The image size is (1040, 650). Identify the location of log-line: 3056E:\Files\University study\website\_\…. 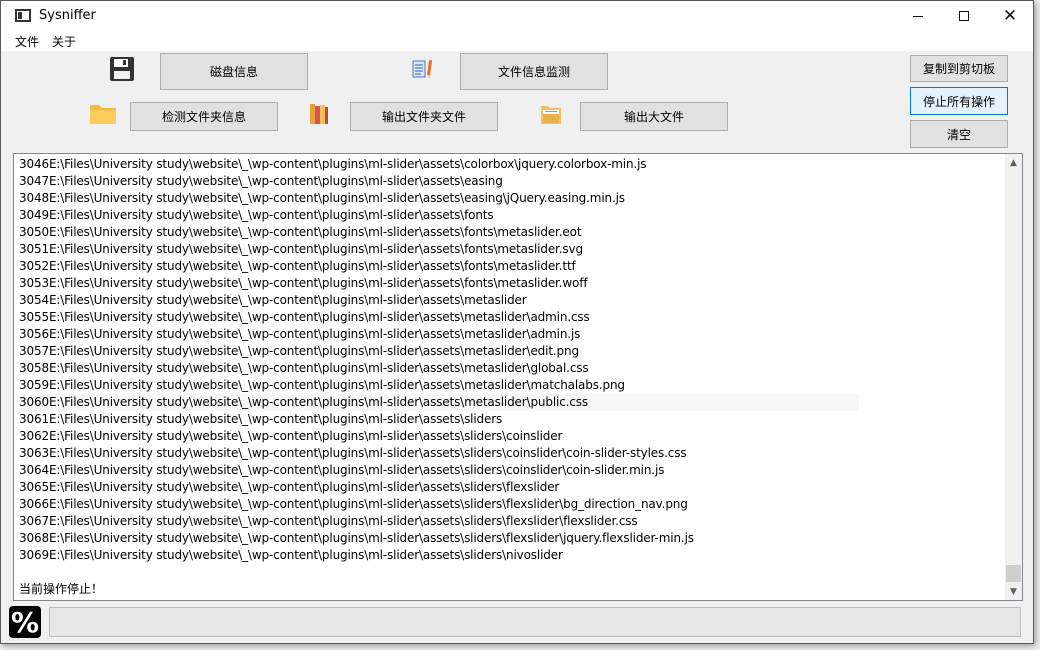
(300, 334).